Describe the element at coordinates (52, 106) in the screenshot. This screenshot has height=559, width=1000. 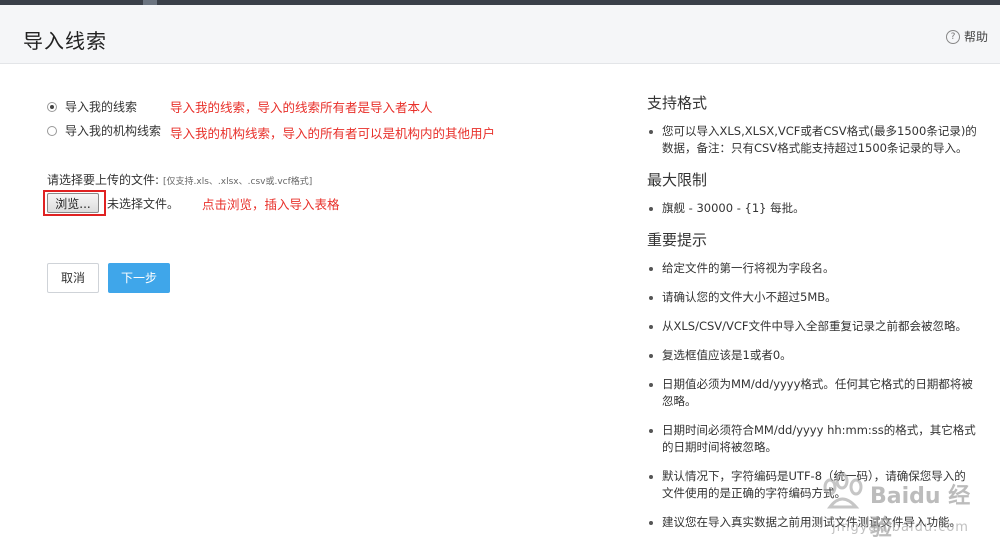
I see `radio-button-checked` at that location.